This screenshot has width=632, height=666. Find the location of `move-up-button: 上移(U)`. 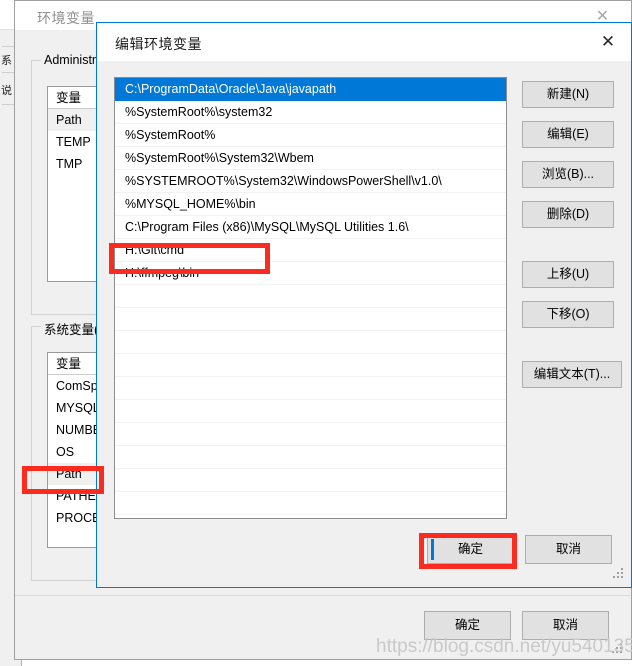

move-up-button: 上移(U) is located at coordinates (568, 274).